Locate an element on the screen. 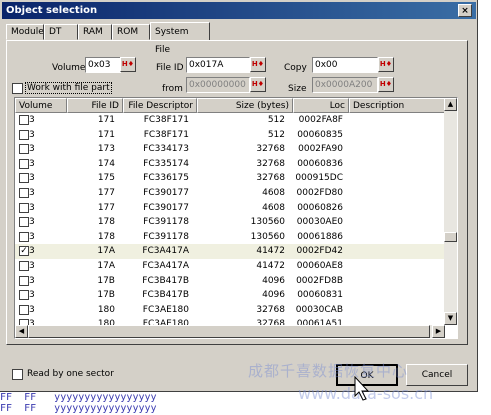  table-row: 3 17B FC3B417B 4096 00060831 is located at coordinates (230, 295).